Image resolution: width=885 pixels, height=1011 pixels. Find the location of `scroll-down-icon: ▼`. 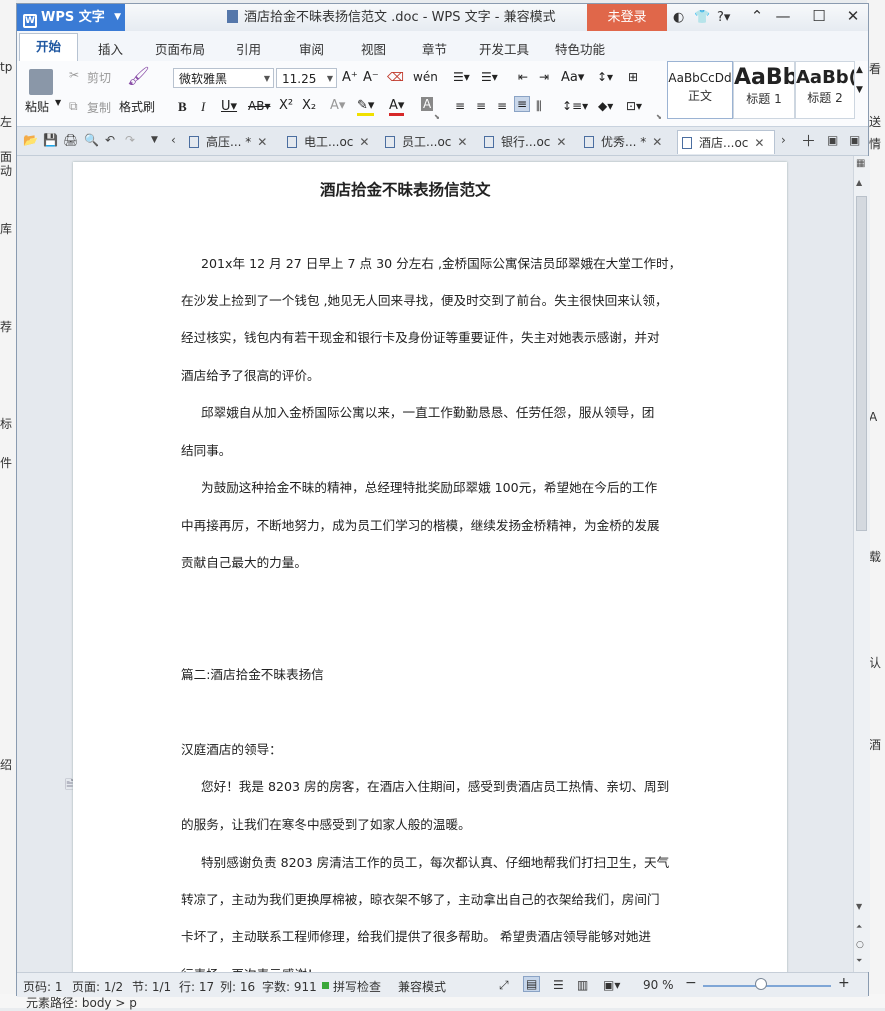

scroll-down-icon: ▼ is located at coordinates (859, 906).